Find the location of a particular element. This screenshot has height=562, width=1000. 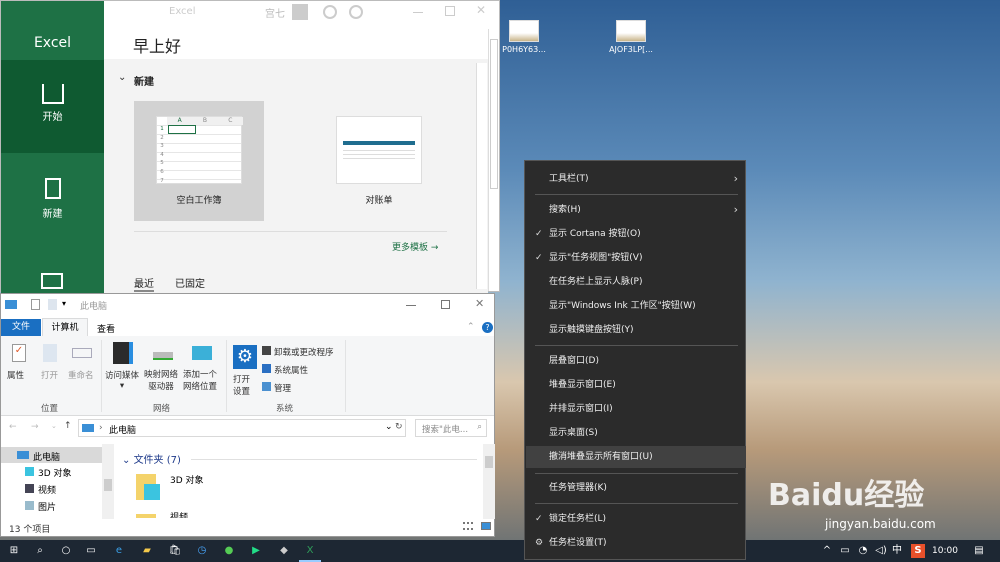

refresh-icon: ↻ is located at coordinates (399, 427).